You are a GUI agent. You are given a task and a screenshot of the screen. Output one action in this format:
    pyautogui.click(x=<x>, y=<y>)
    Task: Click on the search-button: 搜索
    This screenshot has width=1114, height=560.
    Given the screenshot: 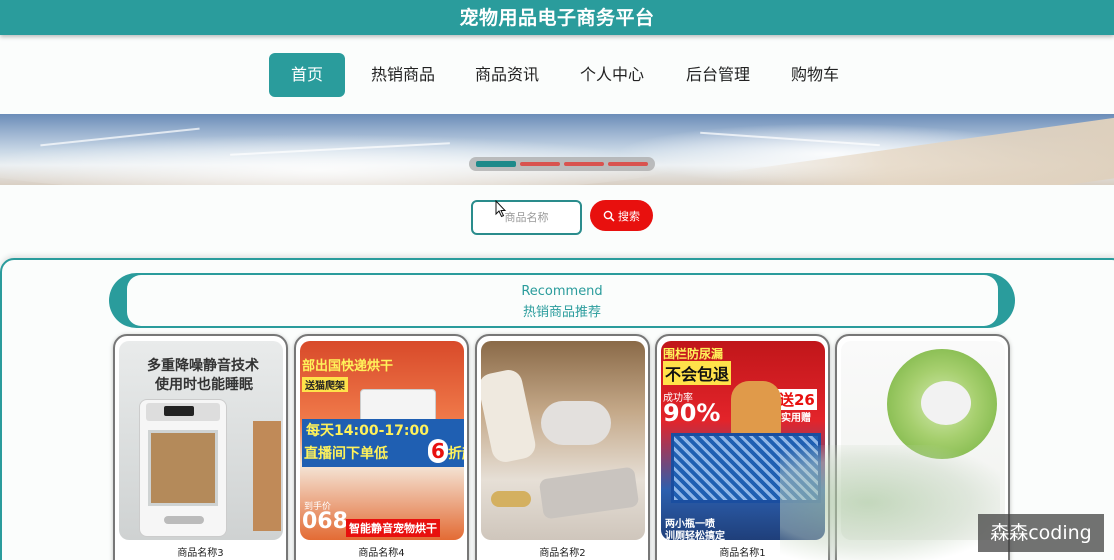 What is the action you would take?
    pyautogui.click(x=621, y=215)
    